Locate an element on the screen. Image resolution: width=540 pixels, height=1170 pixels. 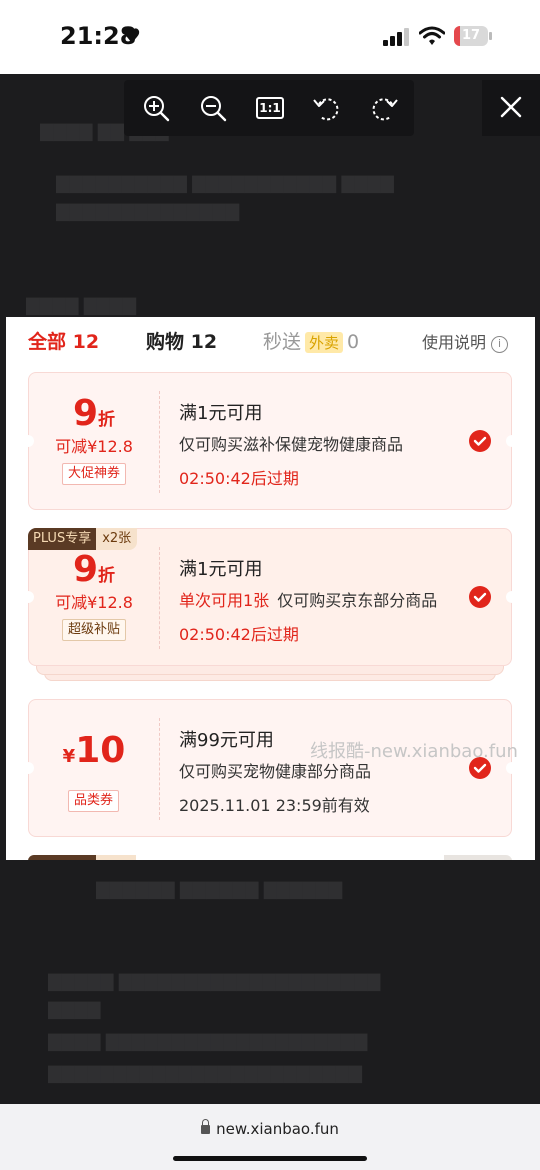
coupon-desc: 单次可用1张 仅可购买京东部分商品 is located at coordinates (308, 599).